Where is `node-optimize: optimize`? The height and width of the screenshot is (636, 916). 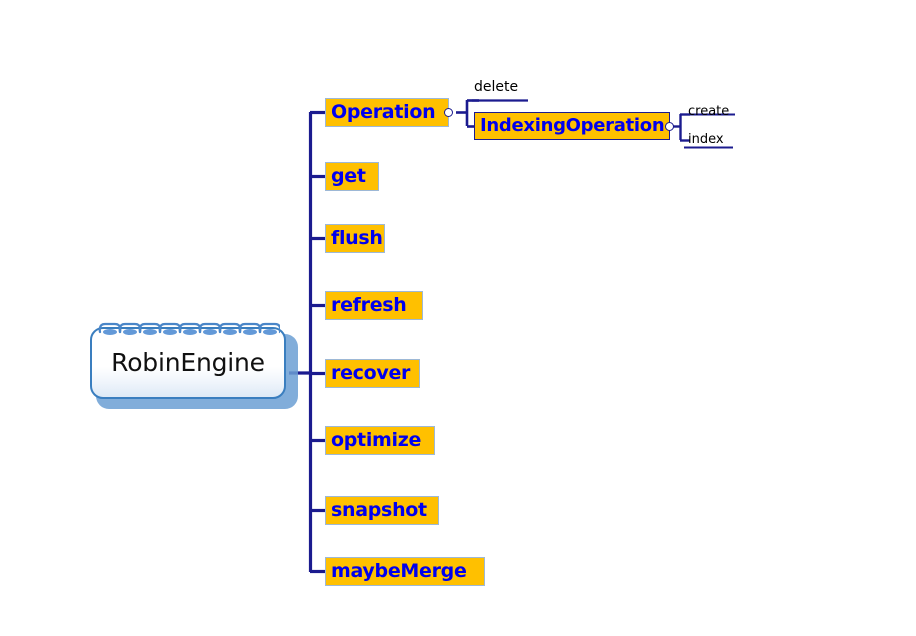
node-optimize: optimize is located at coordinates (380, 440).